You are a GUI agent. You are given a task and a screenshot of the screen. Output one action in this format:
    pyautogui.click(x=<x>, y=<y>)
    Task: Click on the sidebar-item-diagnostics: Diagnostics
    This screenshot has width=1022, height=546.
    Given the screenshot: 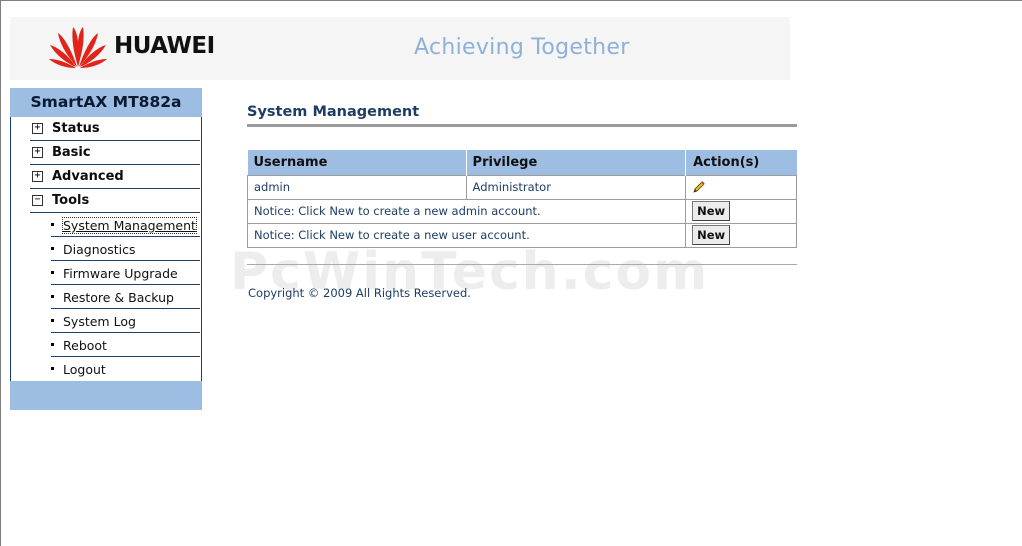 What is the action you would take?
    pyautogui.click(x=125, y=249)
    